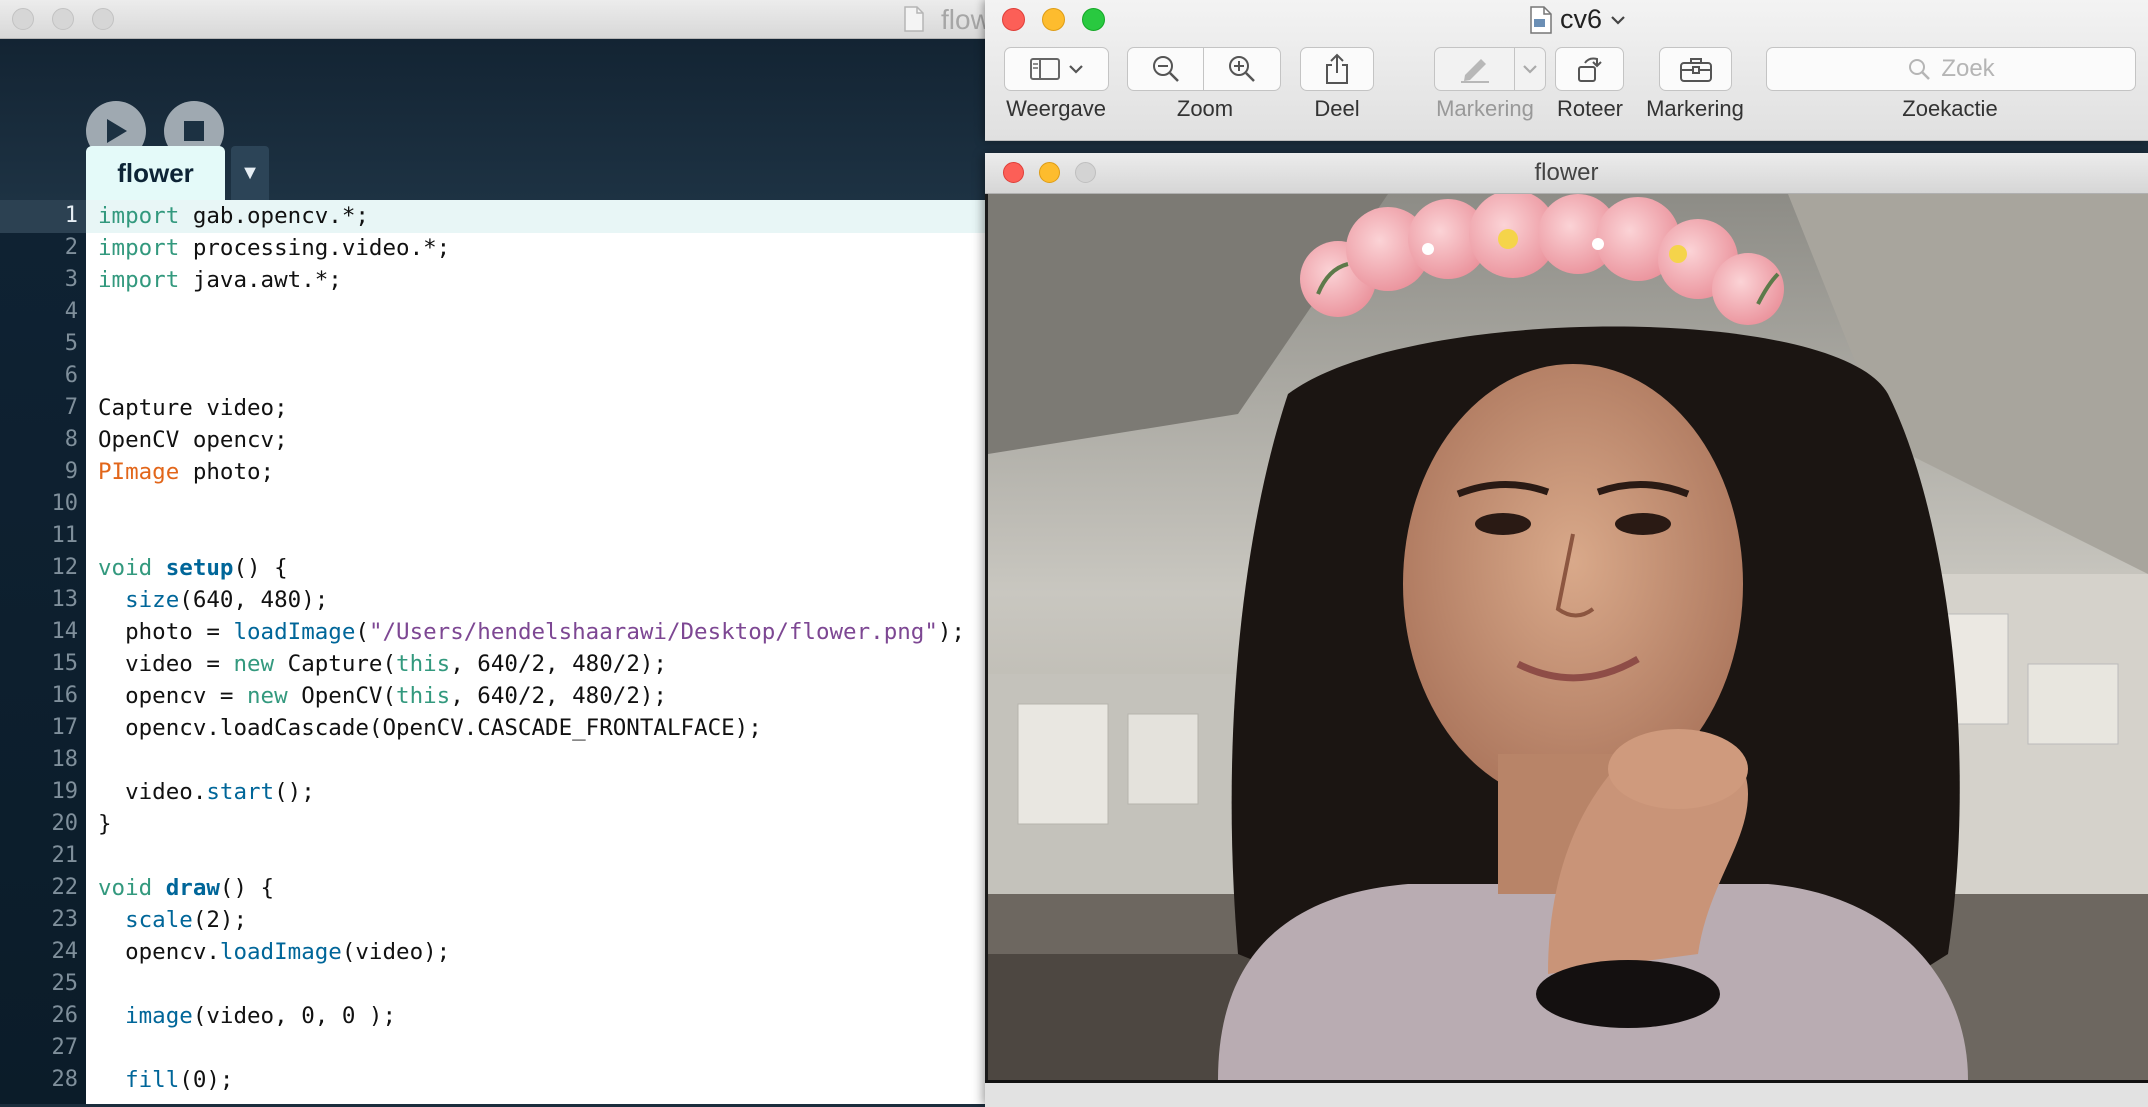  I want to click on line-number: 18, so click(65, 759).